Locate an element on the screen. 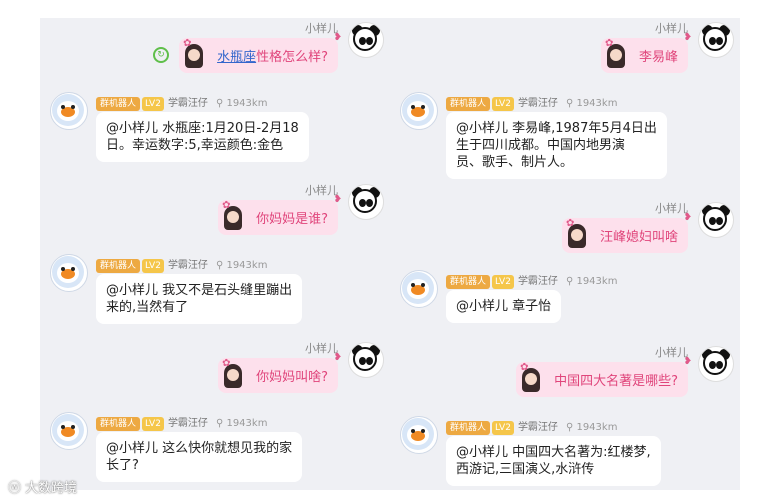 This screenshot has width=780, height=500. question-text: 性格怎么样? is located at coordinates (292, 57).